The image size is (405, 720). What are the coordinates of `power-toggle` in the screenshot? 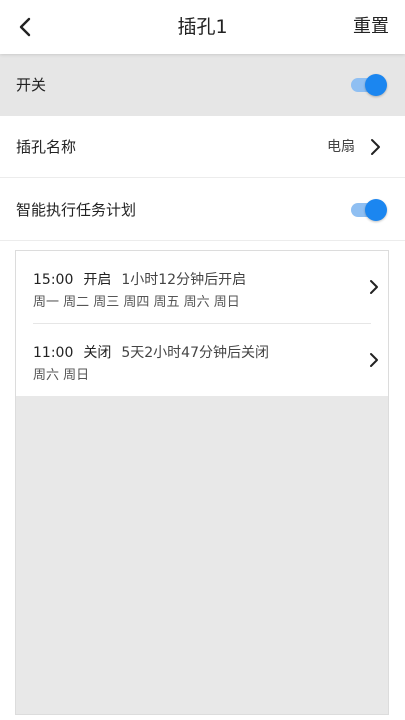 It's located at (369, 85).